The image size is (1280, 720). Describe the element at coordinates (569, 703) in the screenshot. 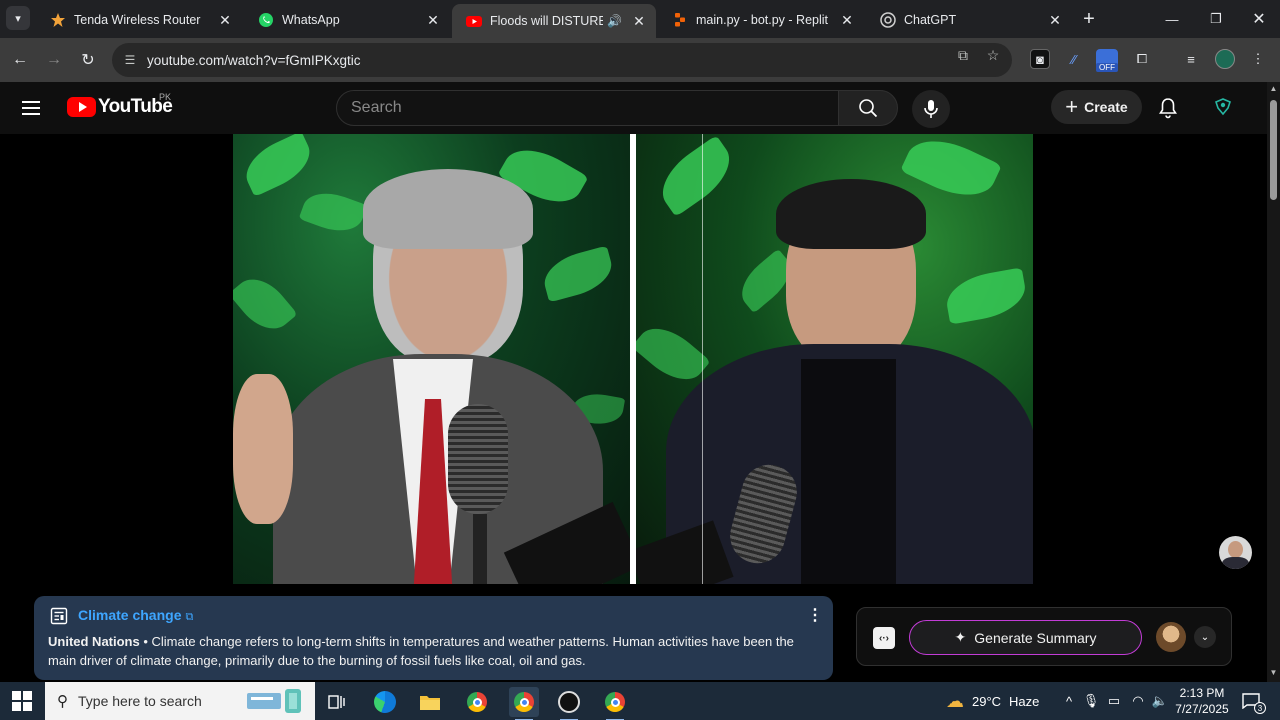

I see `obs-studio-icon` at that location.